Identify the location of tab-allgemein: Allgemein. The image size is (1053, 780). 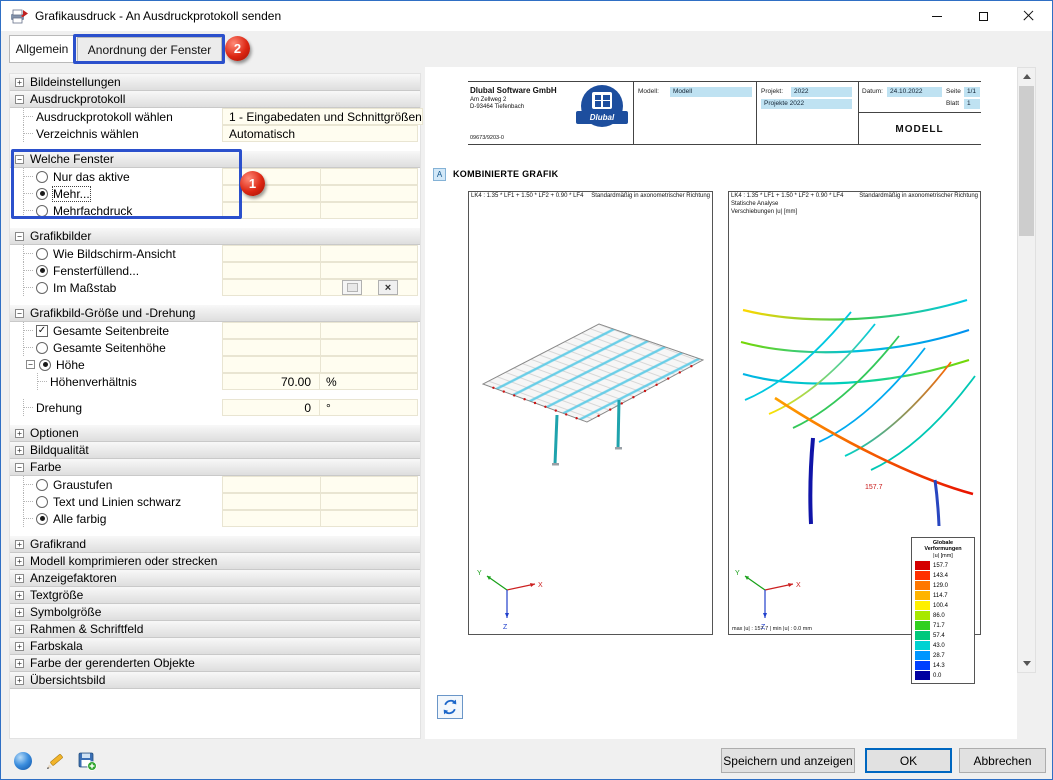
(42, 49).